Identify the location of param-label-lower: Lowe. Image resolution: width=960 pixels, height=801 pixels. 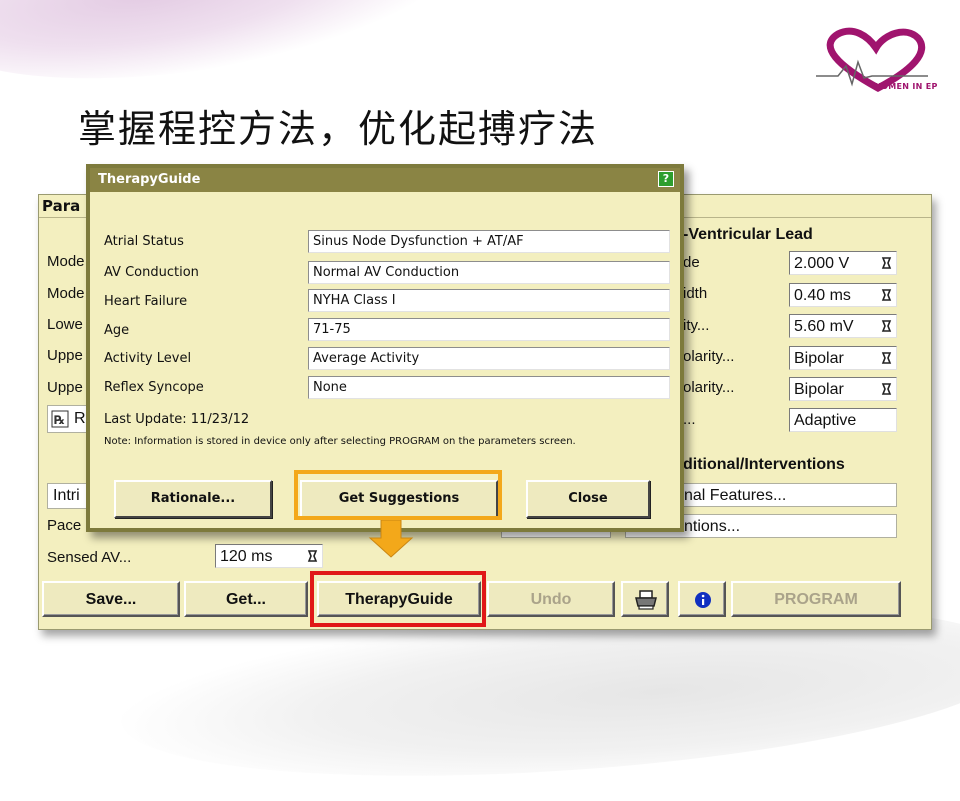
(65, 324).